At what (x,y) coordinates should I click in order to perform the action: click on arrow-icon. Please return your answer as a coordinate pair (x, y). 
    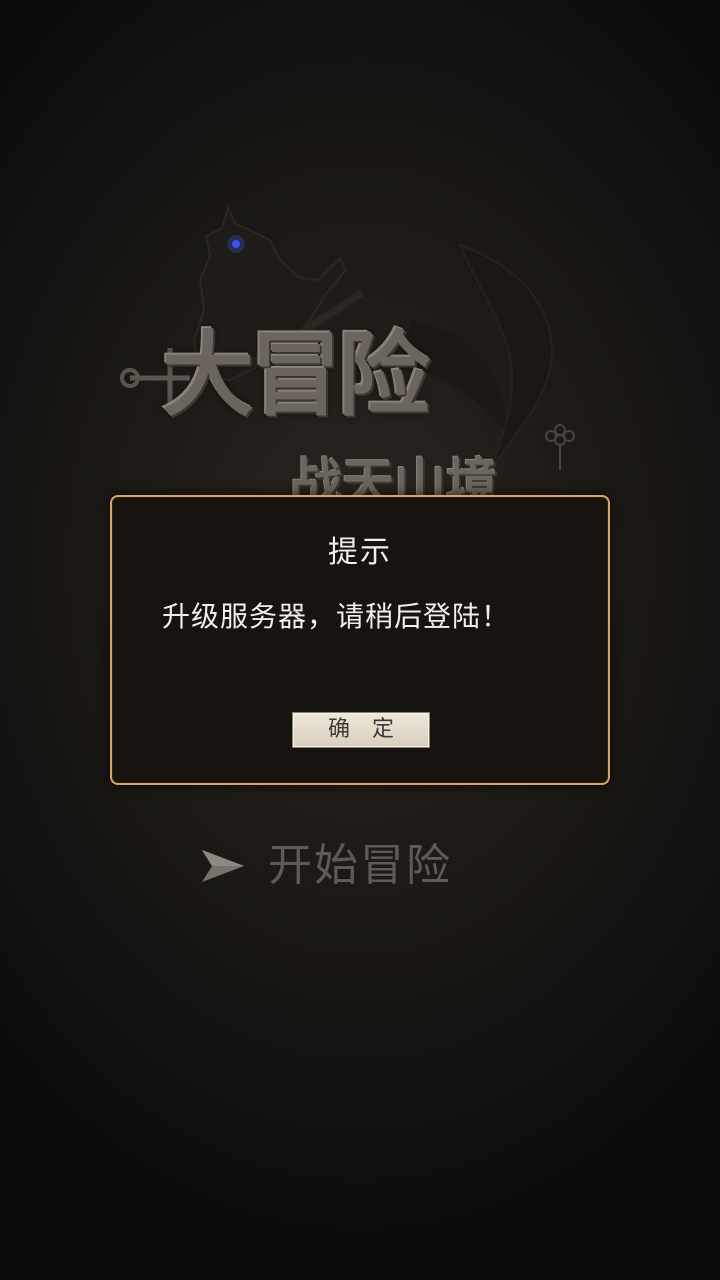
    Looking at the image, I should click on (223, 866).